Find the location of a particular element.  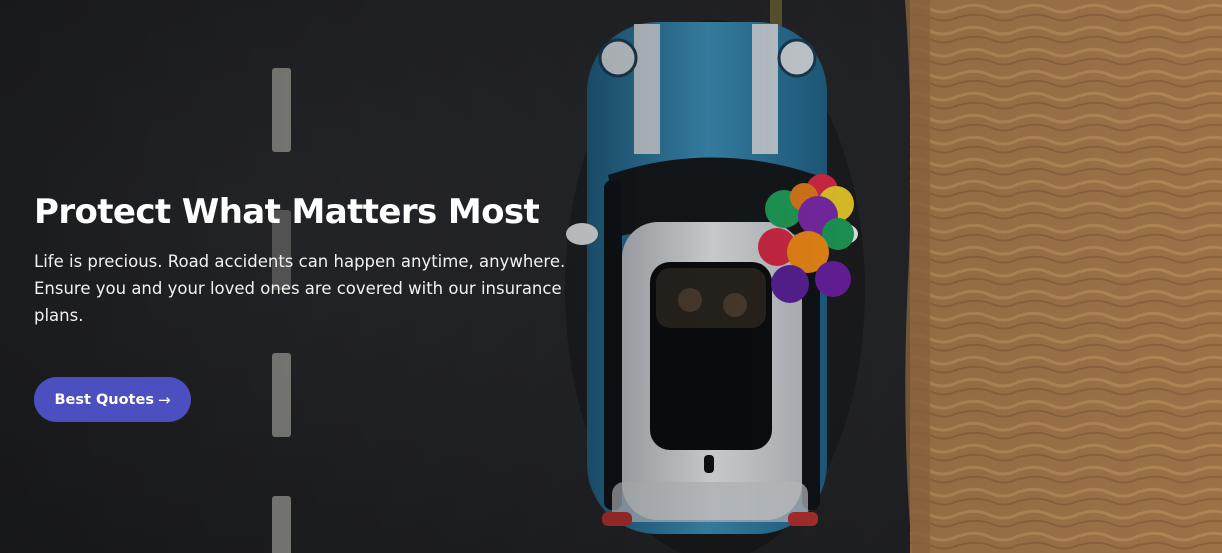

best-quotes-button: Best Quotes → is located at coordinates (112, 399).